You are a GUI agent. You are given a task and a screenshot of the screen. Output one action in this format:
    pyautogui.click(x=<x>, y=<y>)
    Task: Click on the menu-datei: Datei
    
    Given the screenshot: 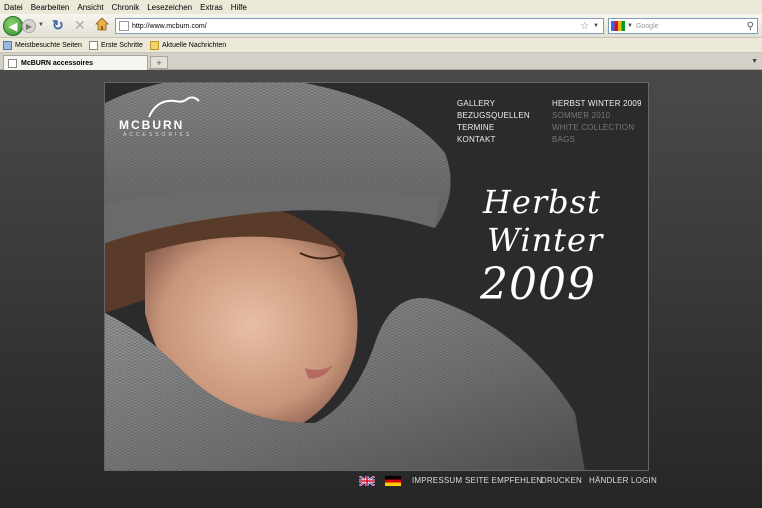 What is the action you would take?
    pyautogui.click(x=13, y=7)
    